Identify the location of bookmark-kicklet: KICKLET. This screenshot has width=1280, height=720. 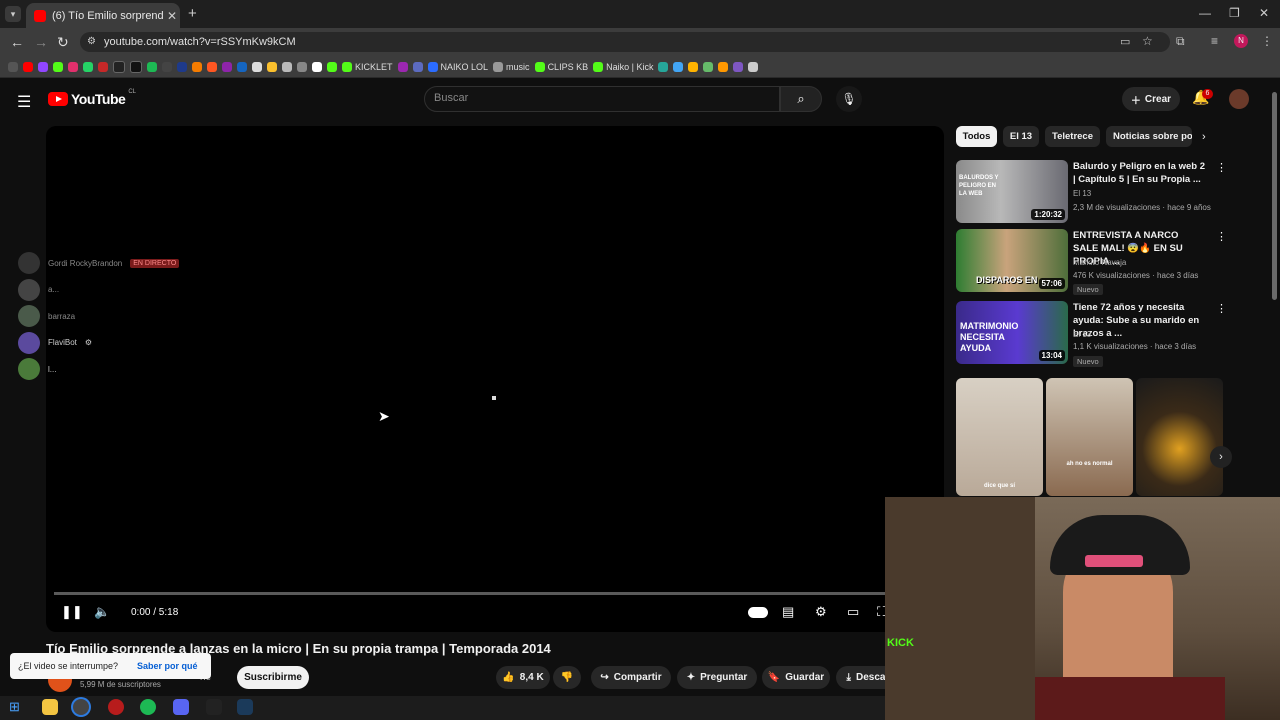
(367, 66).